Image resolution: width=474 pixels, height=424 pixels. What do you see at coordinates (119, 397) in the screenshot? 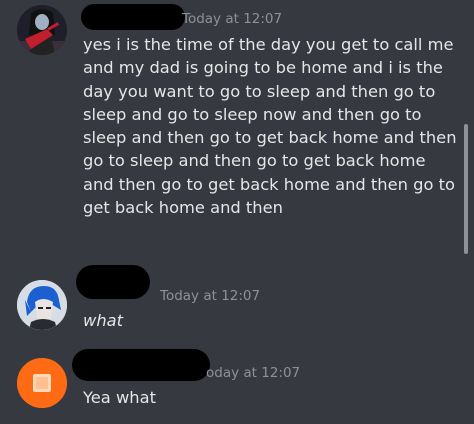
I see `message-content: Yea what` at bounding box center [119, 397].